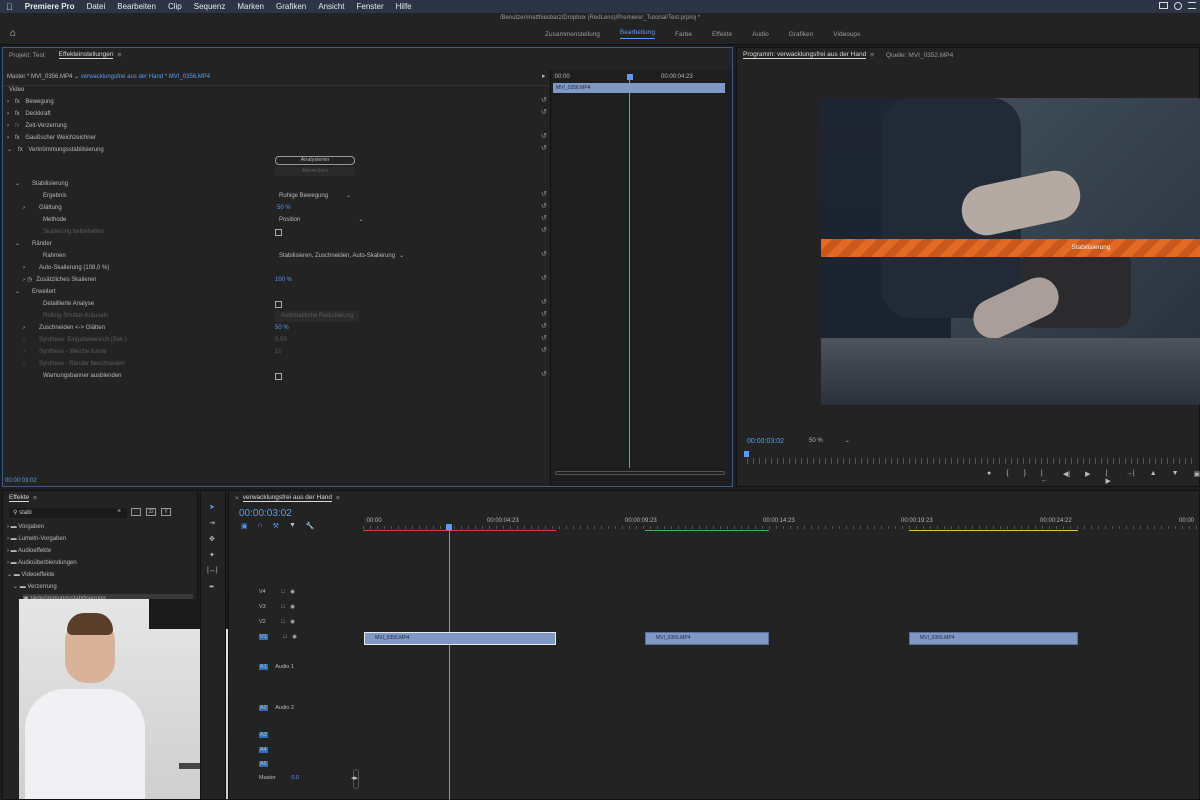  Describe the element at coordinates (919, 55) in the screenshot. I see `tab-source: Quelle: MVI_0352.MP4` at that location.